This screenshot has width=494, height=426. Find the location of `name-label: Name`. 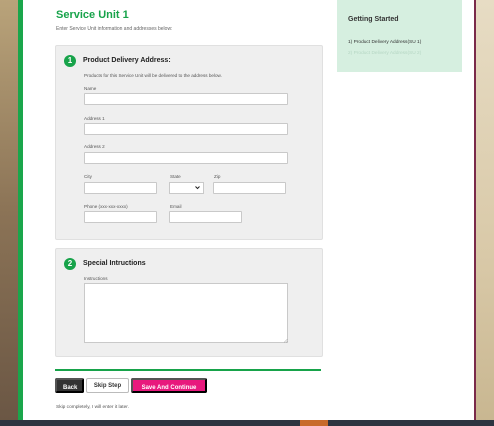

name-label: Name is located at coordinates (90, 88).